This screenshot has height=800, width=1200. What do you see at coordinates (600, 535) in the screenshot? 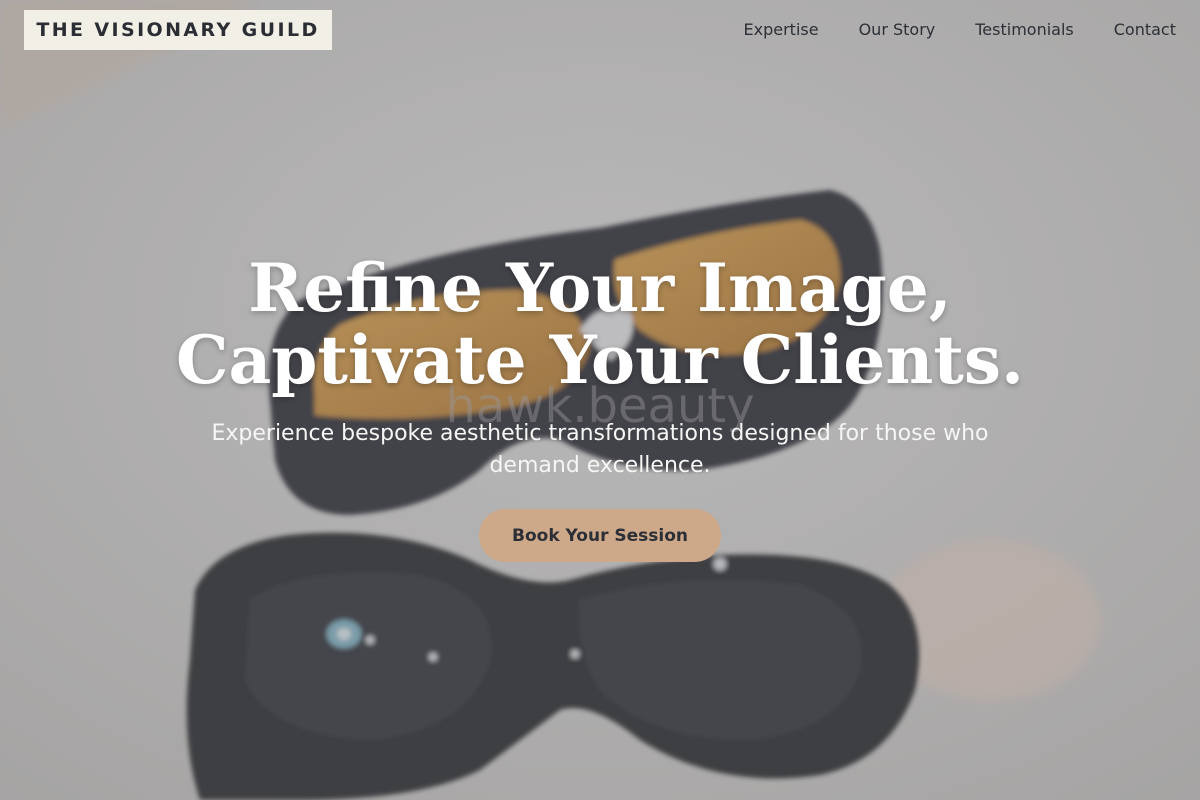
I see `book-session-button: Book Your Session` at bounding box center [600, 535].